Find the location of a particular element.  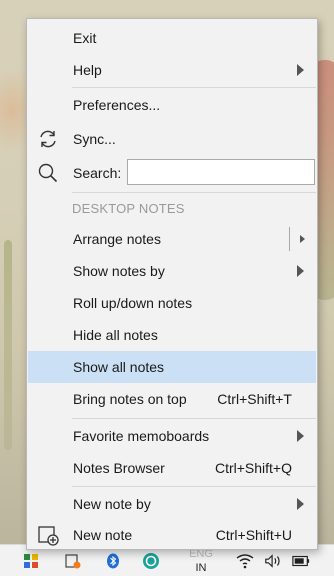

menu-item-help: Help is located at coordinates (172, 70).